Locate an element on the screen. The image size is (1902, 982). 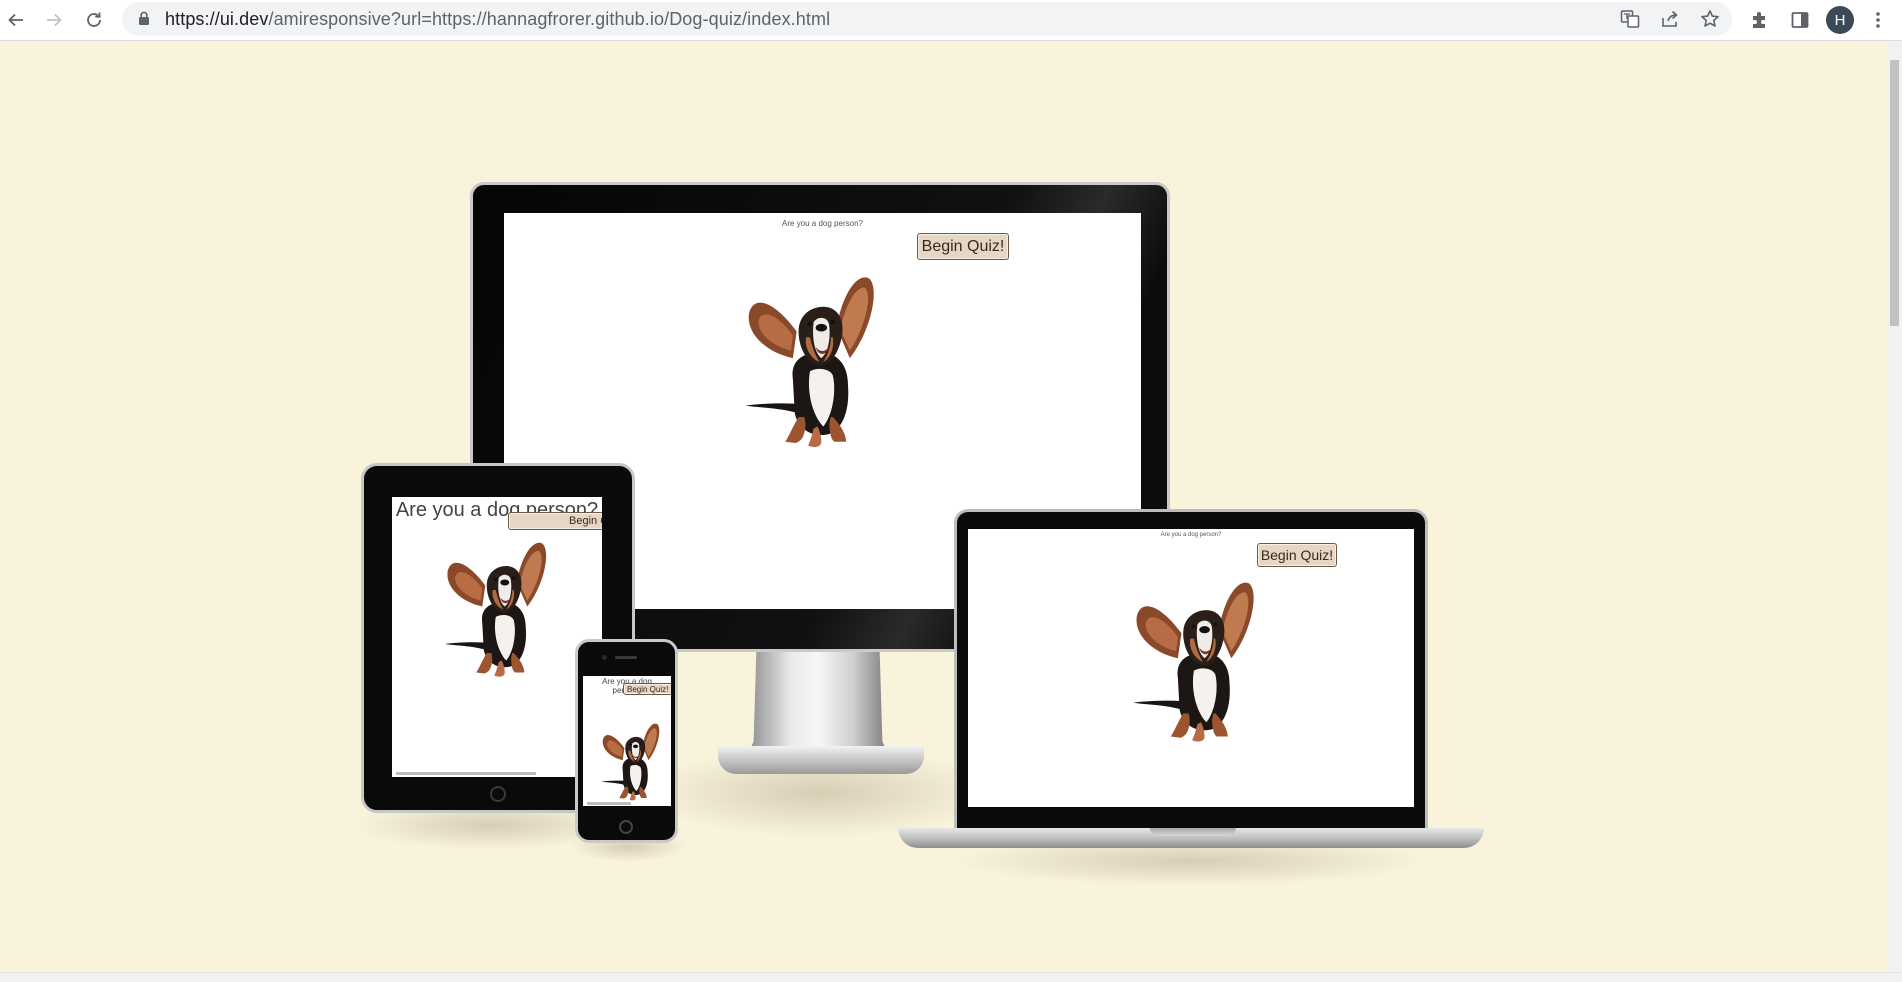
desktop-site-title: Are you a dog person? is located at coordinates (822, 223).